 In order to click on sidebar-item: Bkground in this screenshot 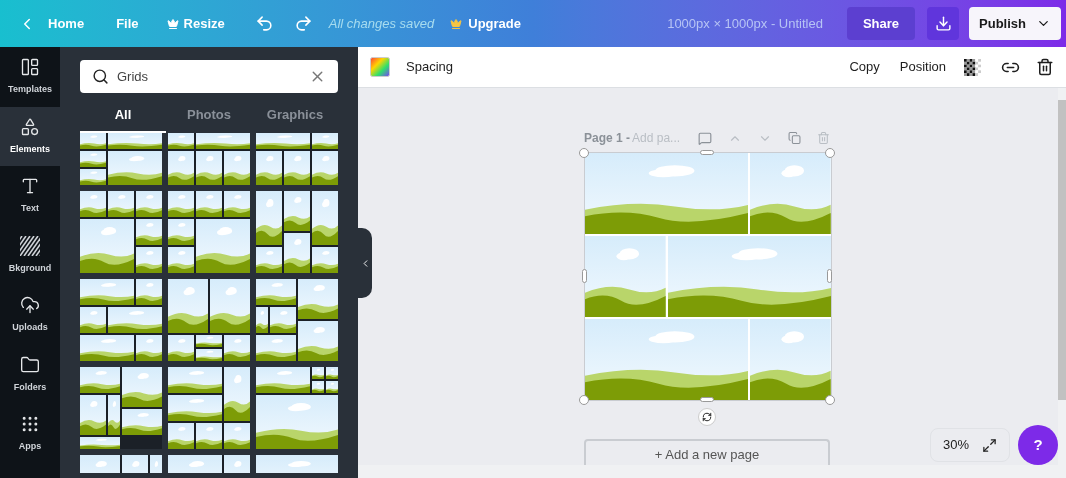, I will do `click(30, 255)`.